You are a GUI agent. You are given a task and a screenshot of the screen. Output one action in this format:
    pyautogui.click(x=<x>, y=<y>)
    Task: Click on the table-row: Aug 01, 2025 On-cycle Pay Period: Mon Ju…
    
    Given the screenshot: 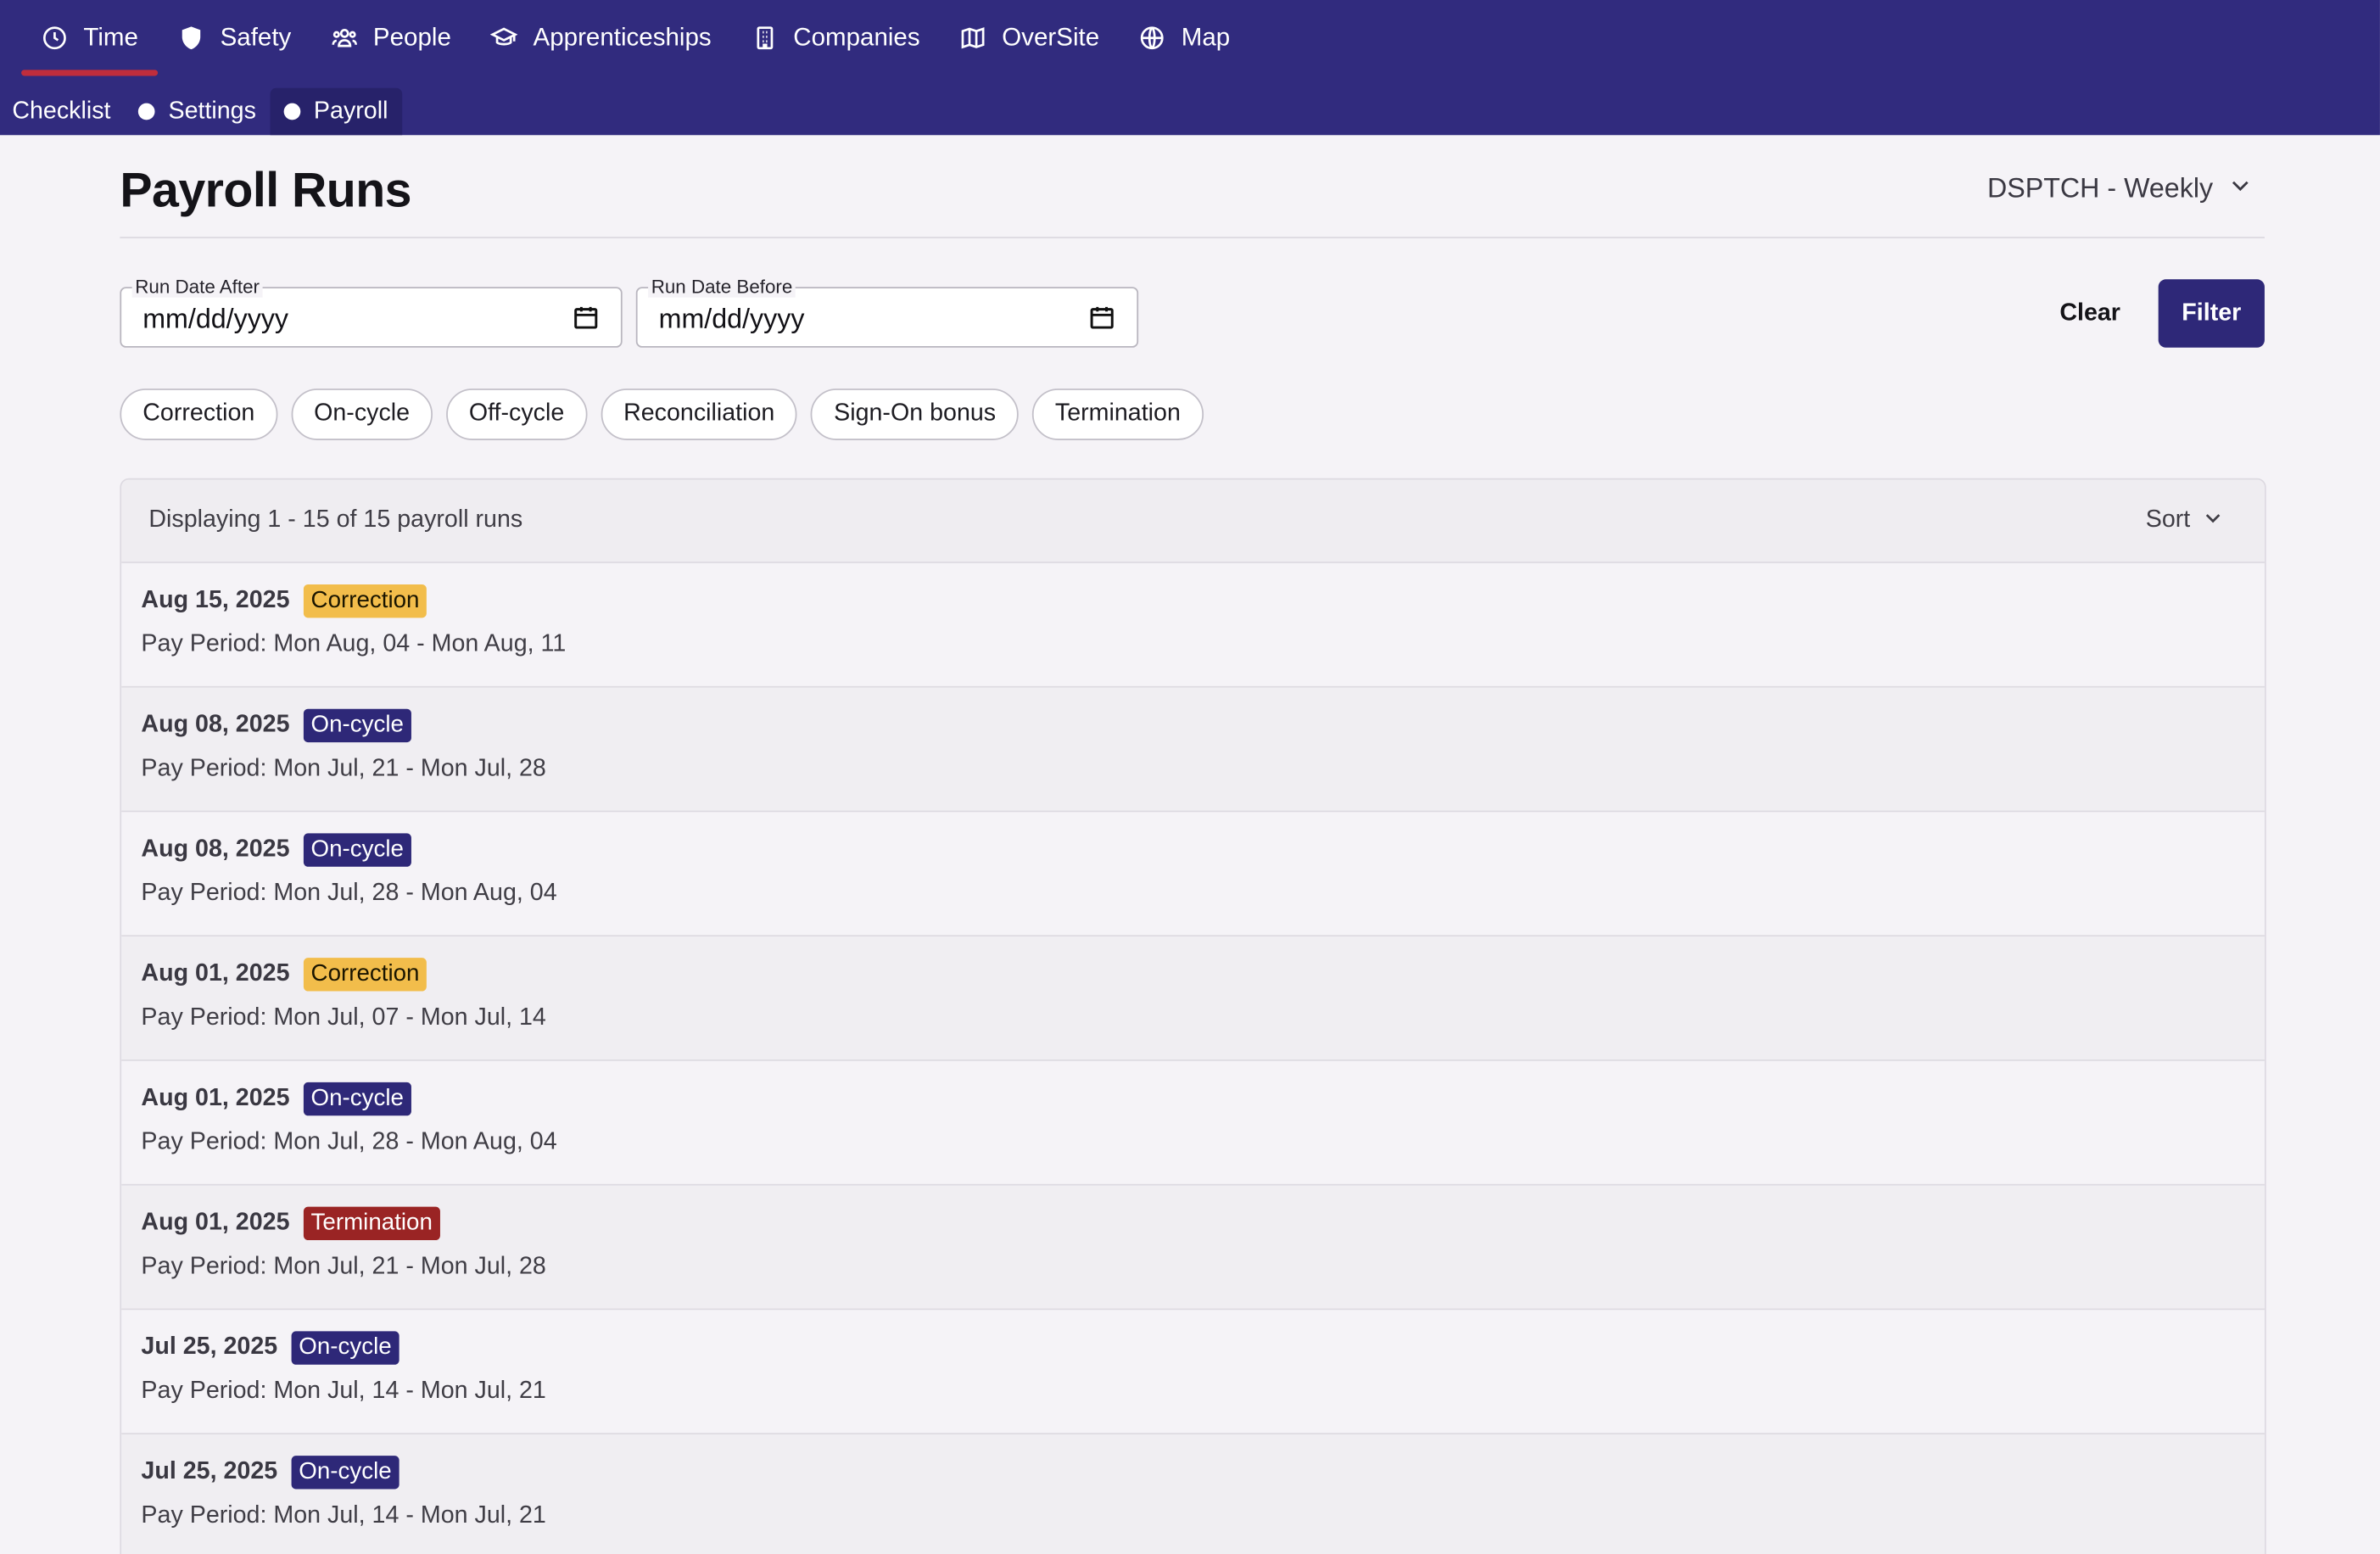 What is the action you would take?
    pyautogui.click(x=1193, y=1123)
    